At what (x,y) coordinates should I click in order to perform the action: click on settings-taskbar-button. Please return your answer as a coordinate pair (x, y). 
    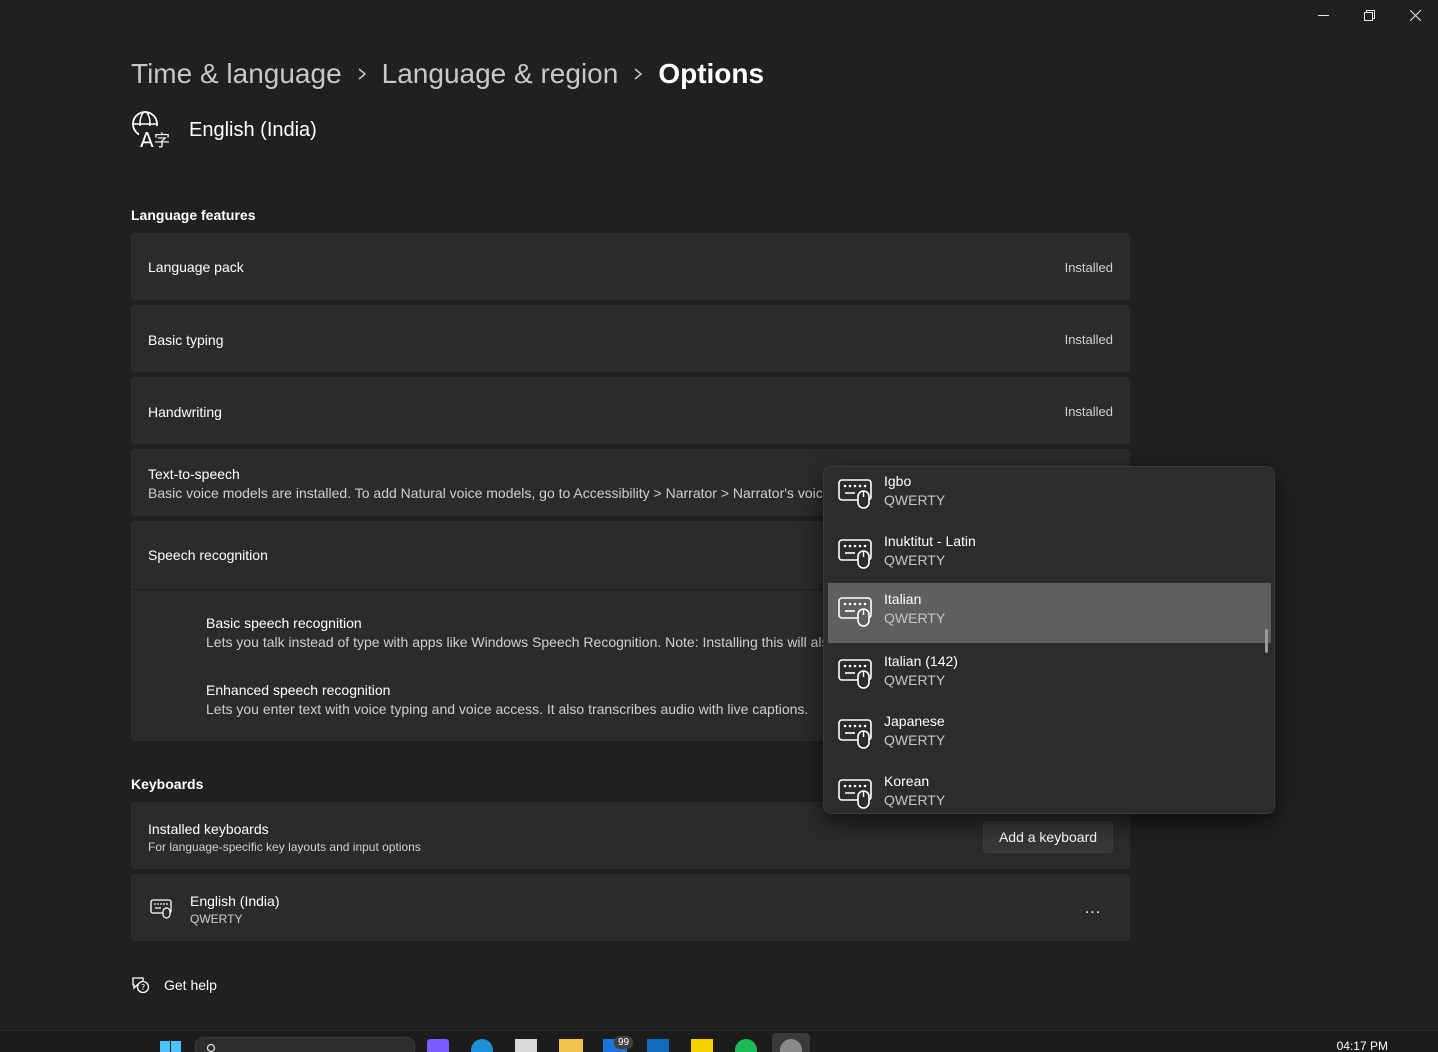
    Looking at the image, I should click on (791, 1042).